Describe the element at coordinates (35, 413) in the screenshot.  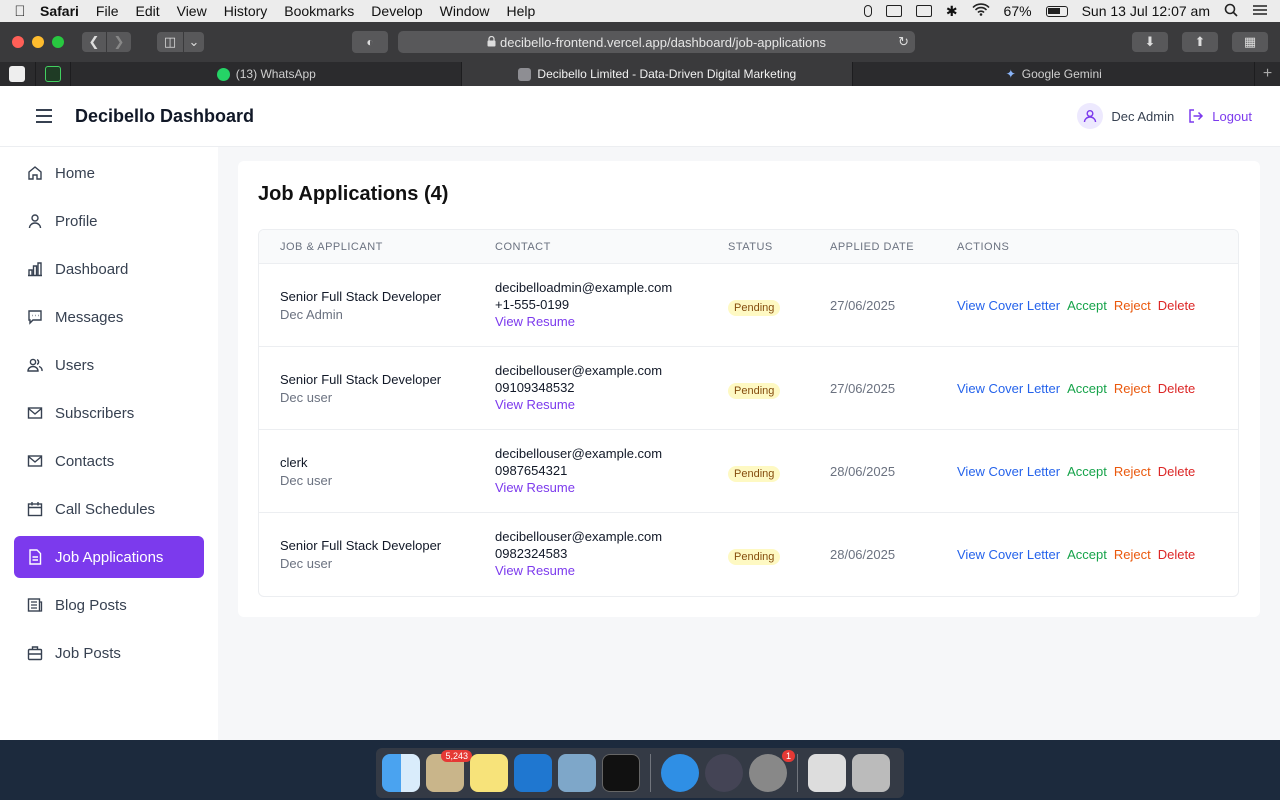
I see `mail-icon` at that location.